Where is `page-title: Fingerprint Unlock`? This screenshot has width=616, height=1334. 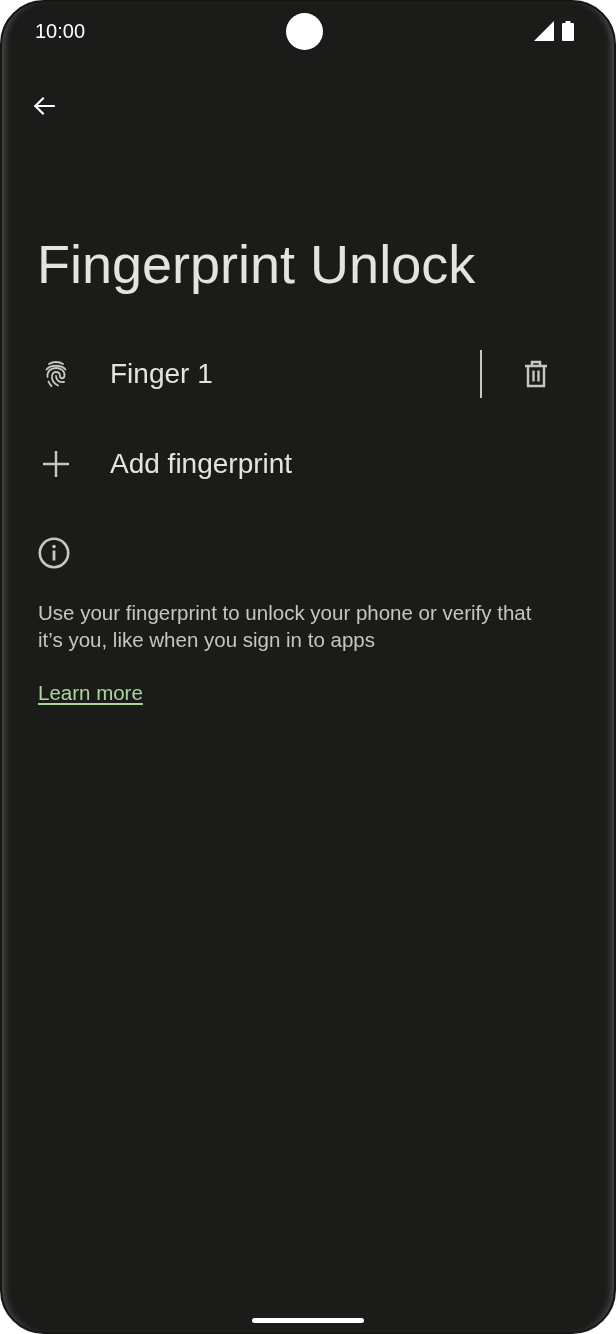 page-title: Fingerprint Unlock is located at coordinates (256, 264).